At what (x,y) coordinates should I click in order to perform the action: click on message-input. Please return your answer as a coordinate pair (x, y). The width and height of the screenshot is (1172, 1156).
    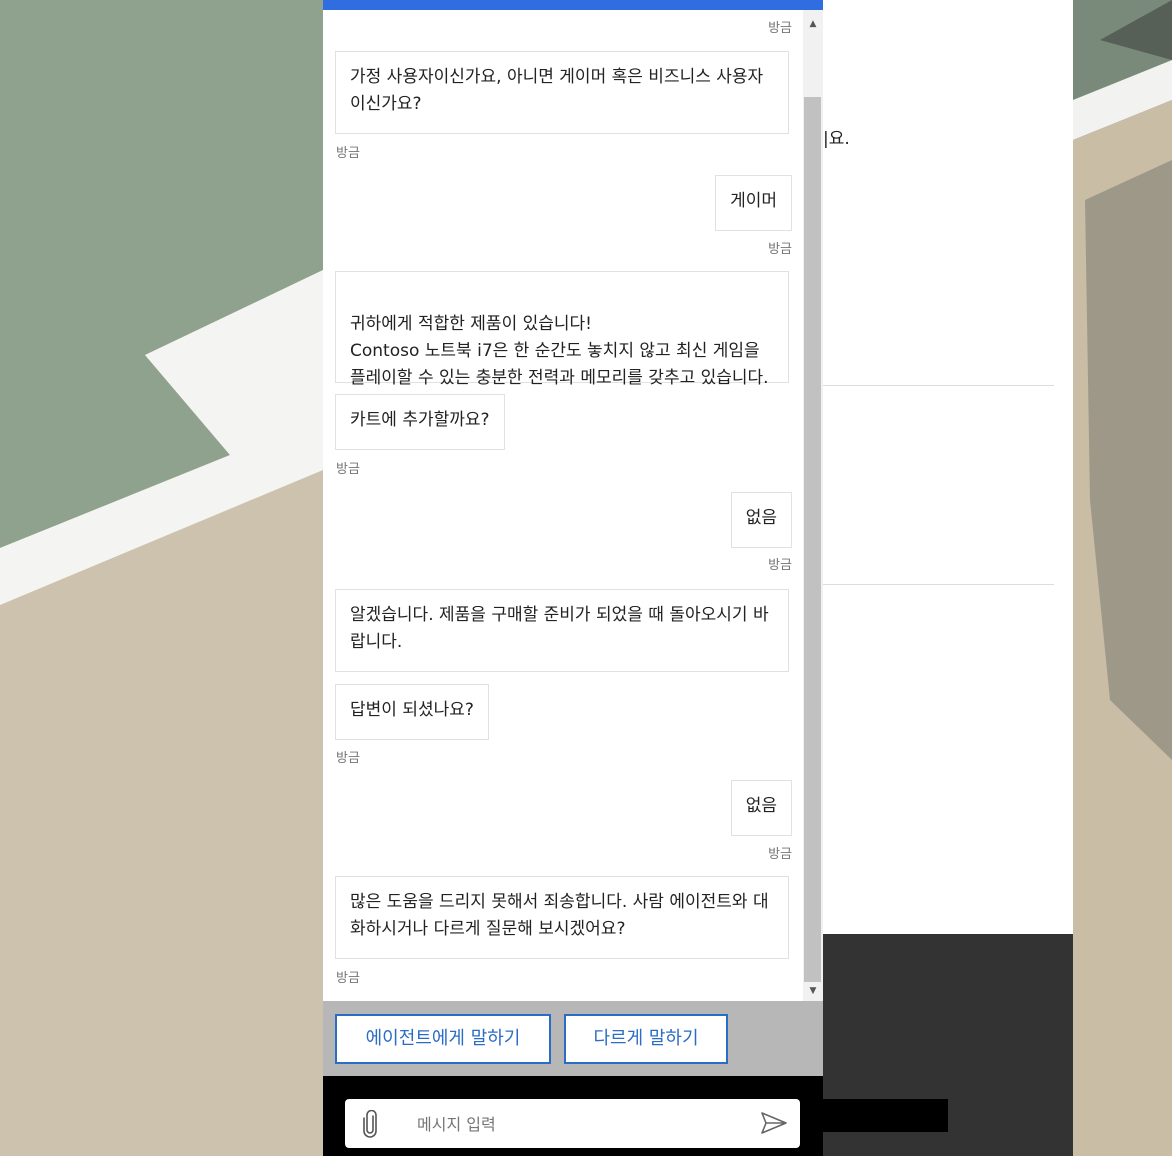
    Looking at the image, I should click on (582, 1124).